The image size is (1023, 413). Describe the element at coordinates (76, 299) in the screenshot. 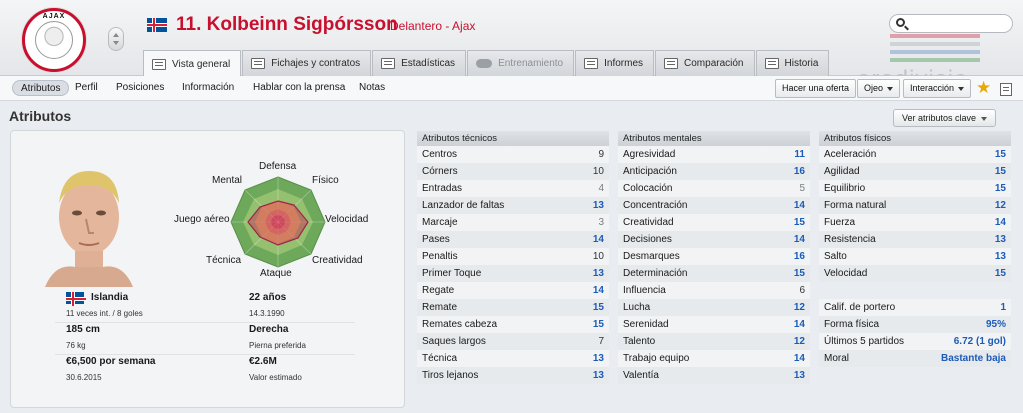

I see `iceland-flag-icon` at that location.